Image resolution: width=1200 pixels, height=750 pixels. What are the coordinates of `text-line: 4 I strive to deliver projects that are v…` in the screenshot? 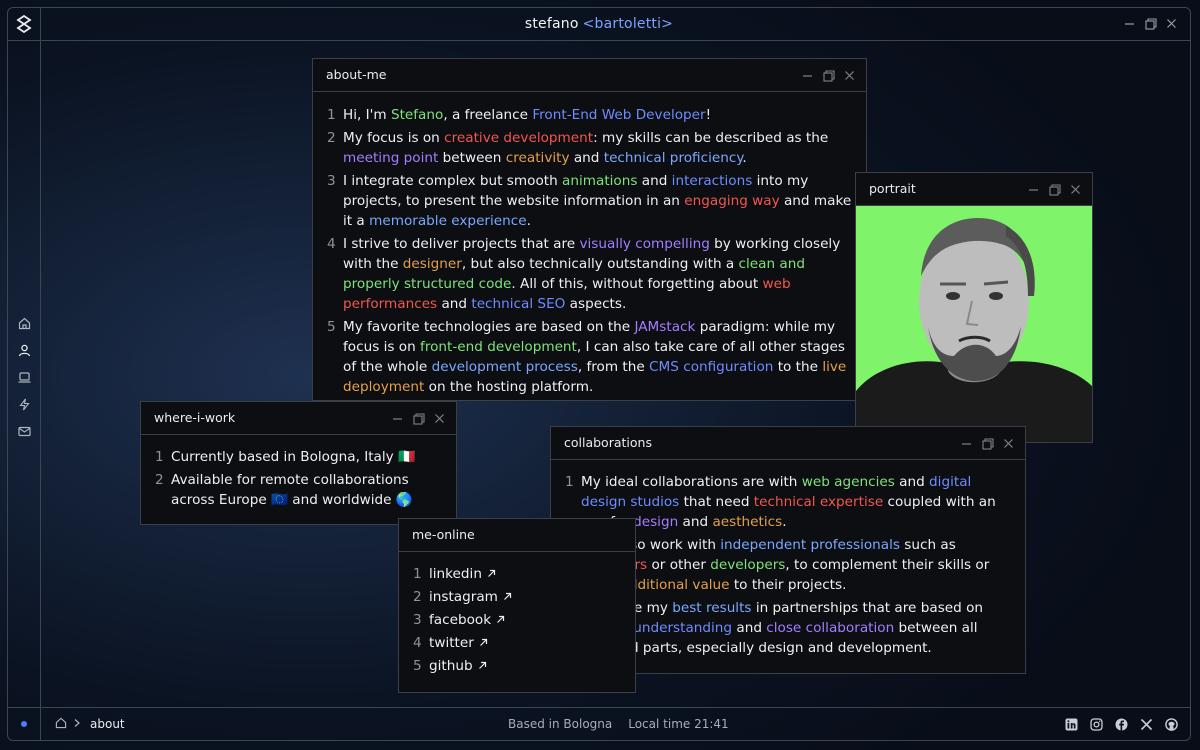 It's located at (589, 274).